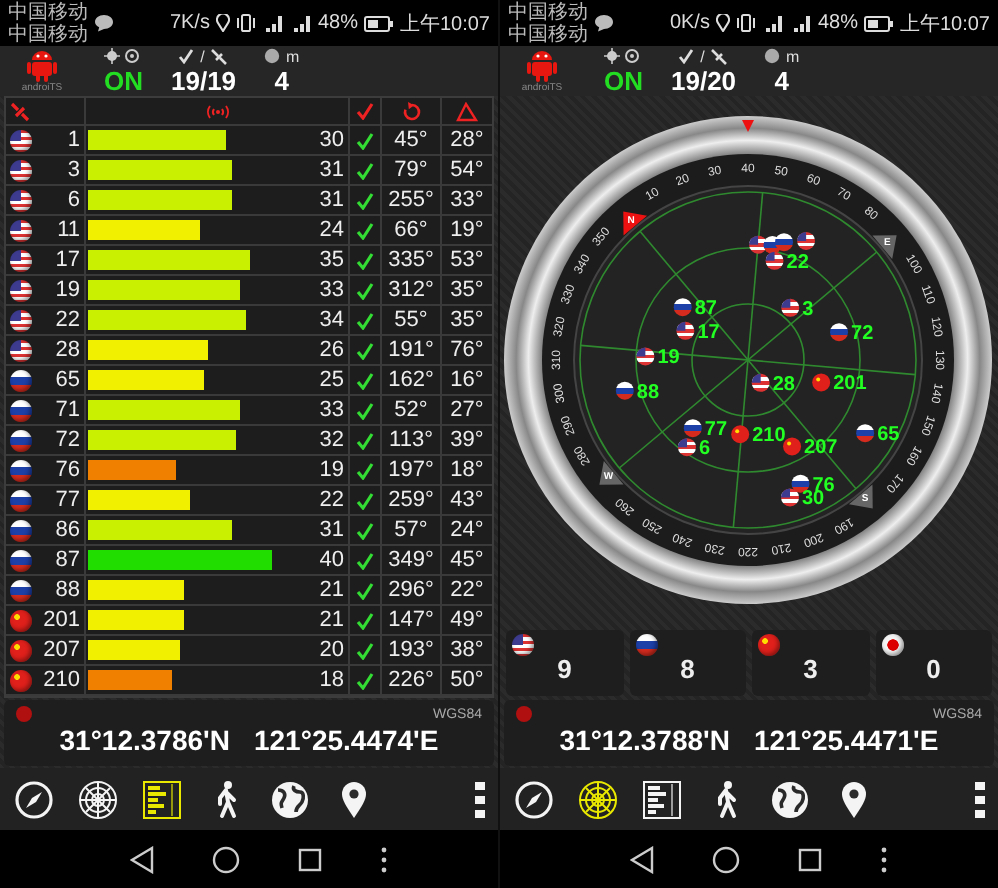 The width and height of the screenshot is (998, 888). Describe the element at coordinates (332, 230) in the screenshot. I see `snr-value: 24` at that location.